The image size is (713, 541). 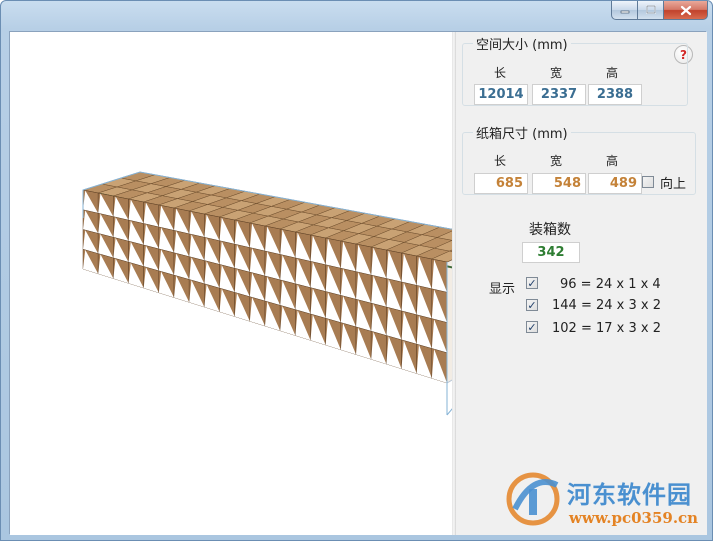 I want to click on carton-height-label: 高, so click(x=611, y=161).